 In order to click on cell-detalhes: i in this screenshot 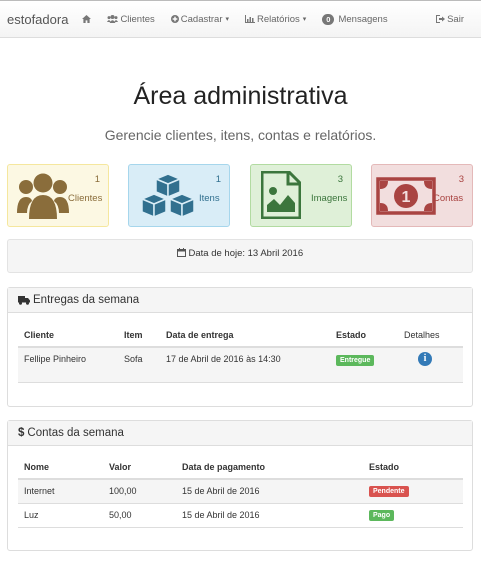, I will do `click(430, 365)`.